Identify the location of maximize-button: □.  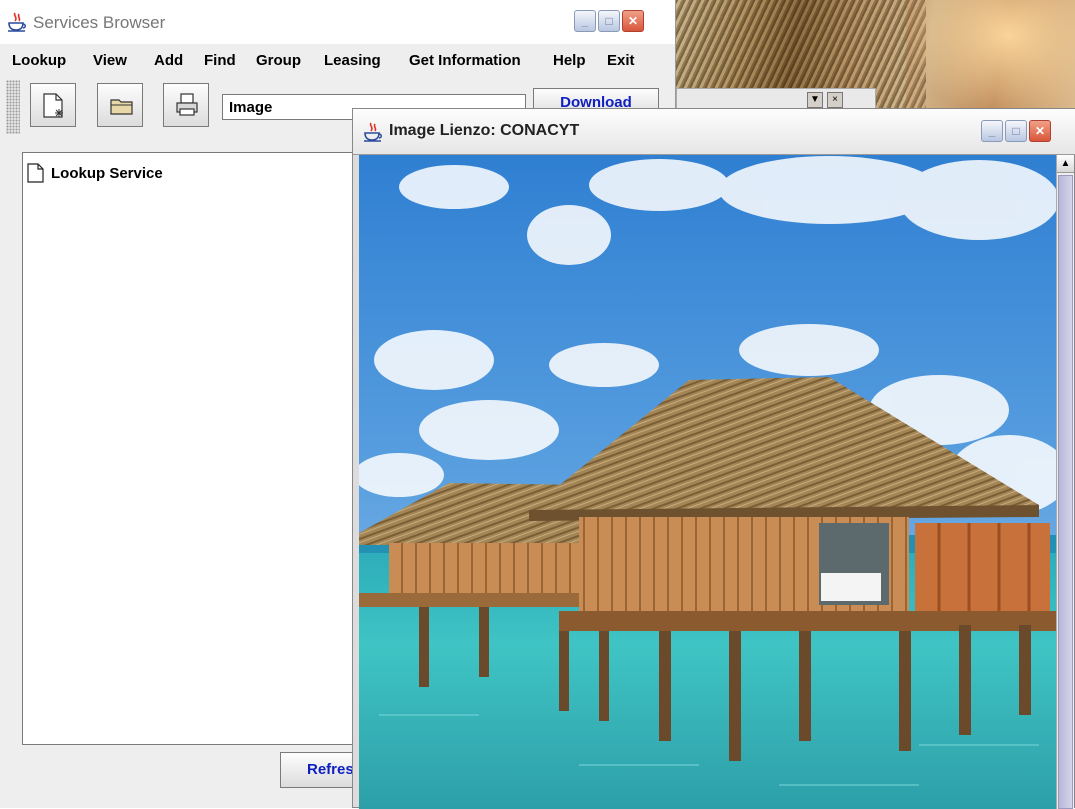
(609, 21).